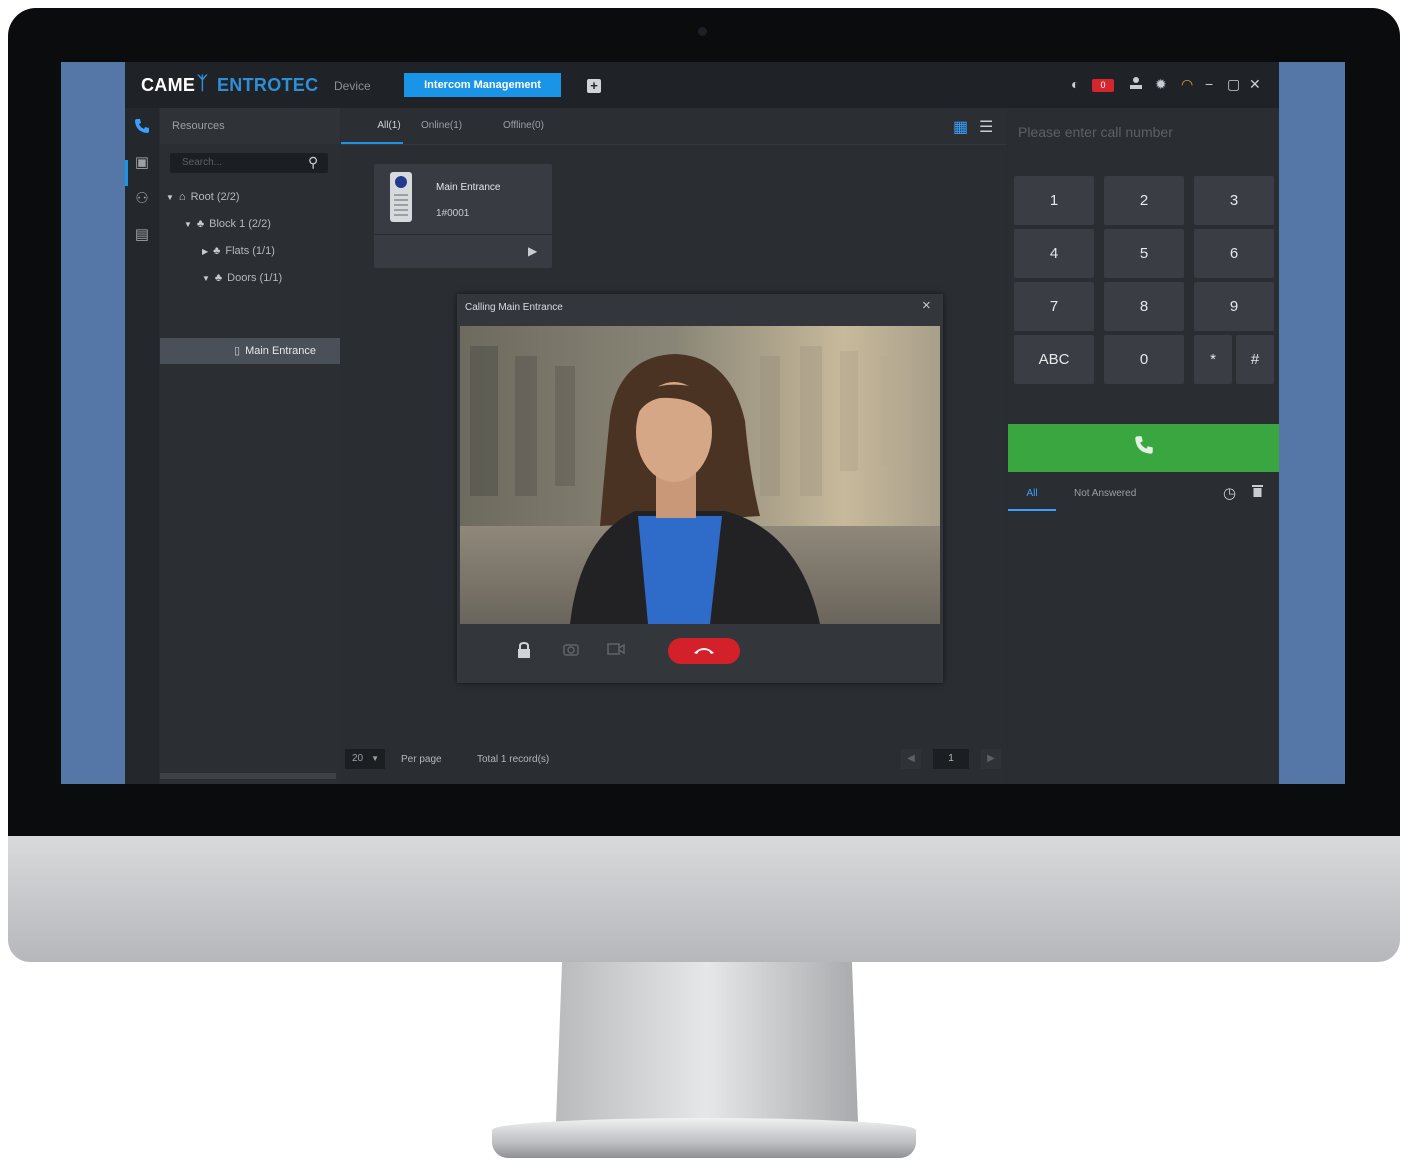 This screenshot has width=1407, height=1161. I want to click on dialpad-key-5: 5, so click(1144, 253).